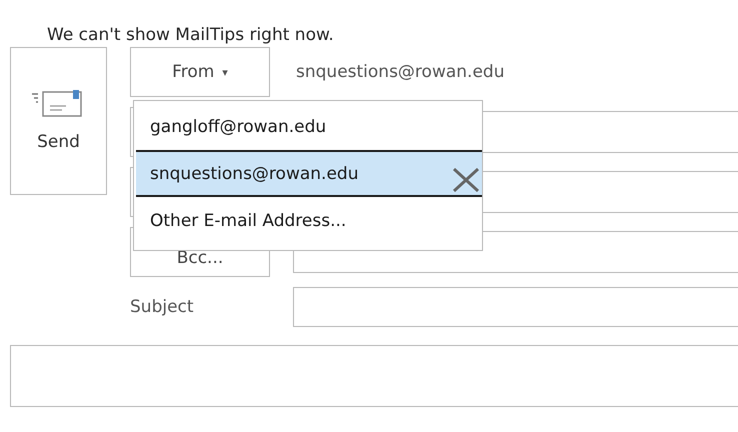 Image resolution: width=738 pixels, height=432 pixels. Describe the element at coordinates (58, 121) in the screenshot. I see `send-button: Send` at that location.